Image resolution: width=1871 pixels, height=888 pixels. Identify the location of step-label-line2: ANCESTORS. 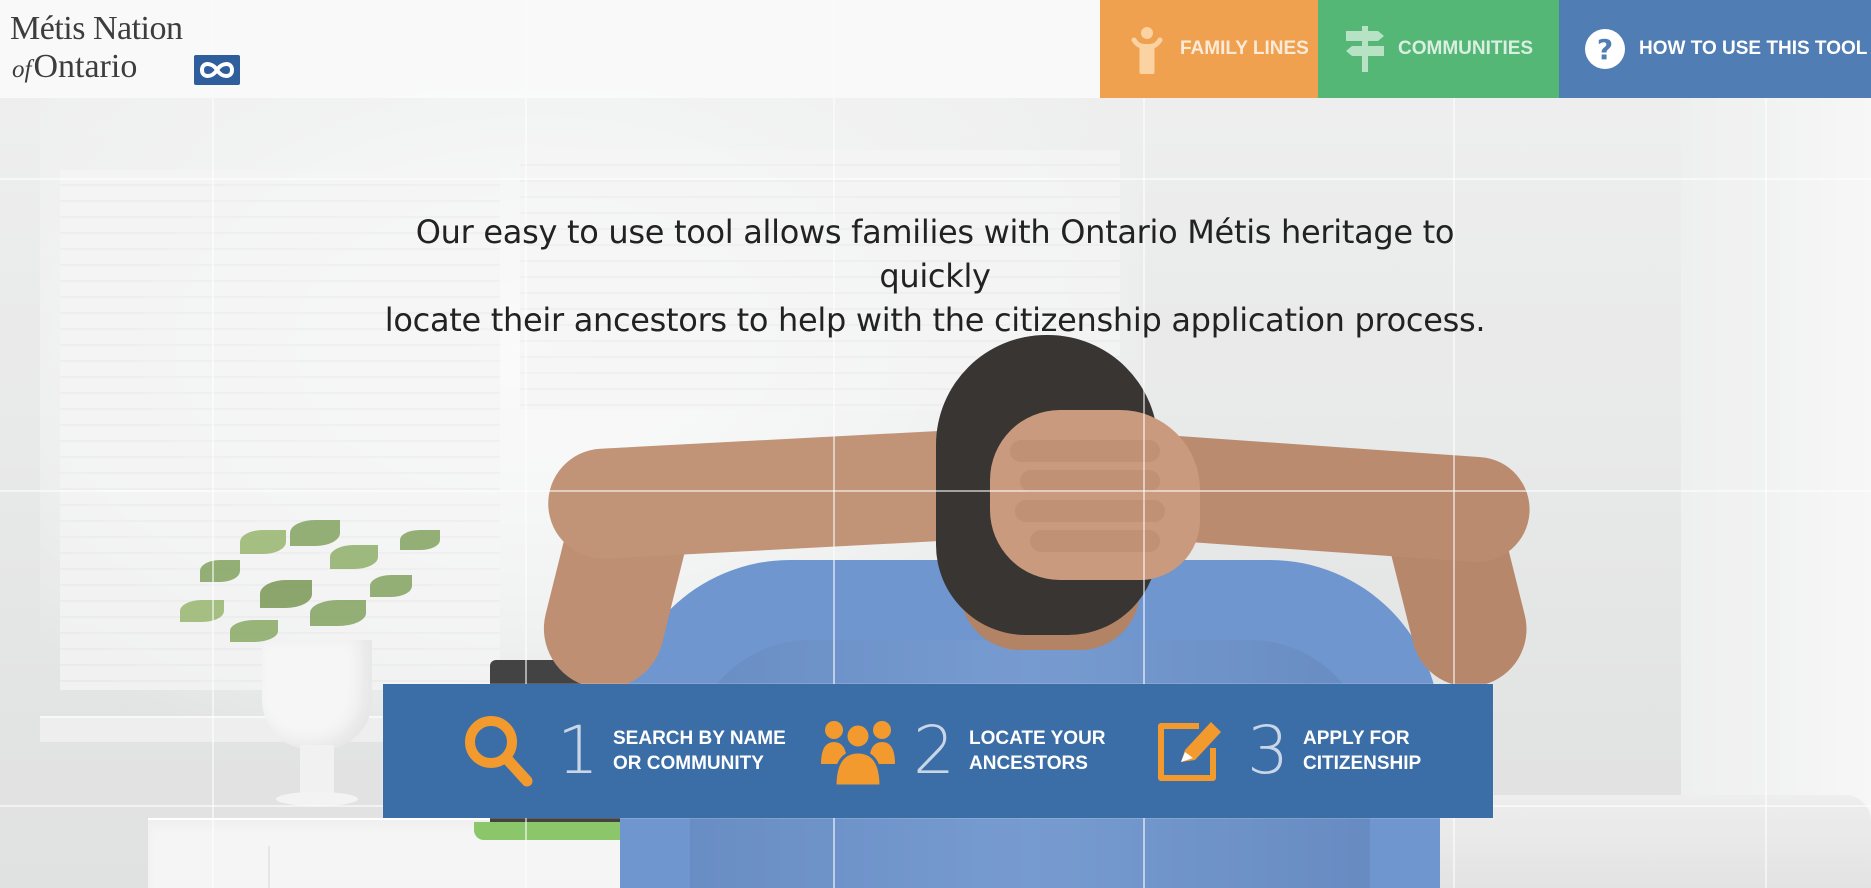
(1028, 763).